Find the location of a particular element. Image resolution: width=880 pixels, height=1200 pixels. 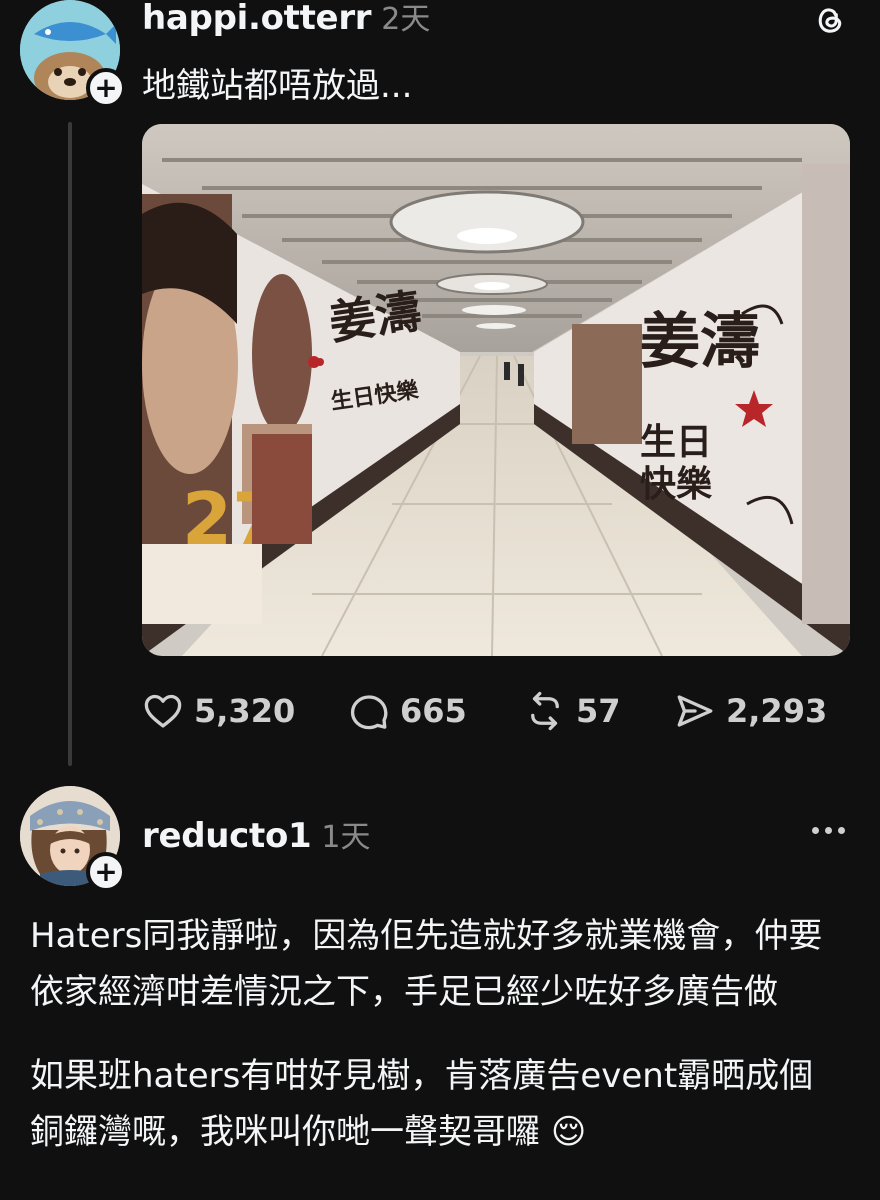

follow-button-reducto1: + is located at coordinates (106, 872).